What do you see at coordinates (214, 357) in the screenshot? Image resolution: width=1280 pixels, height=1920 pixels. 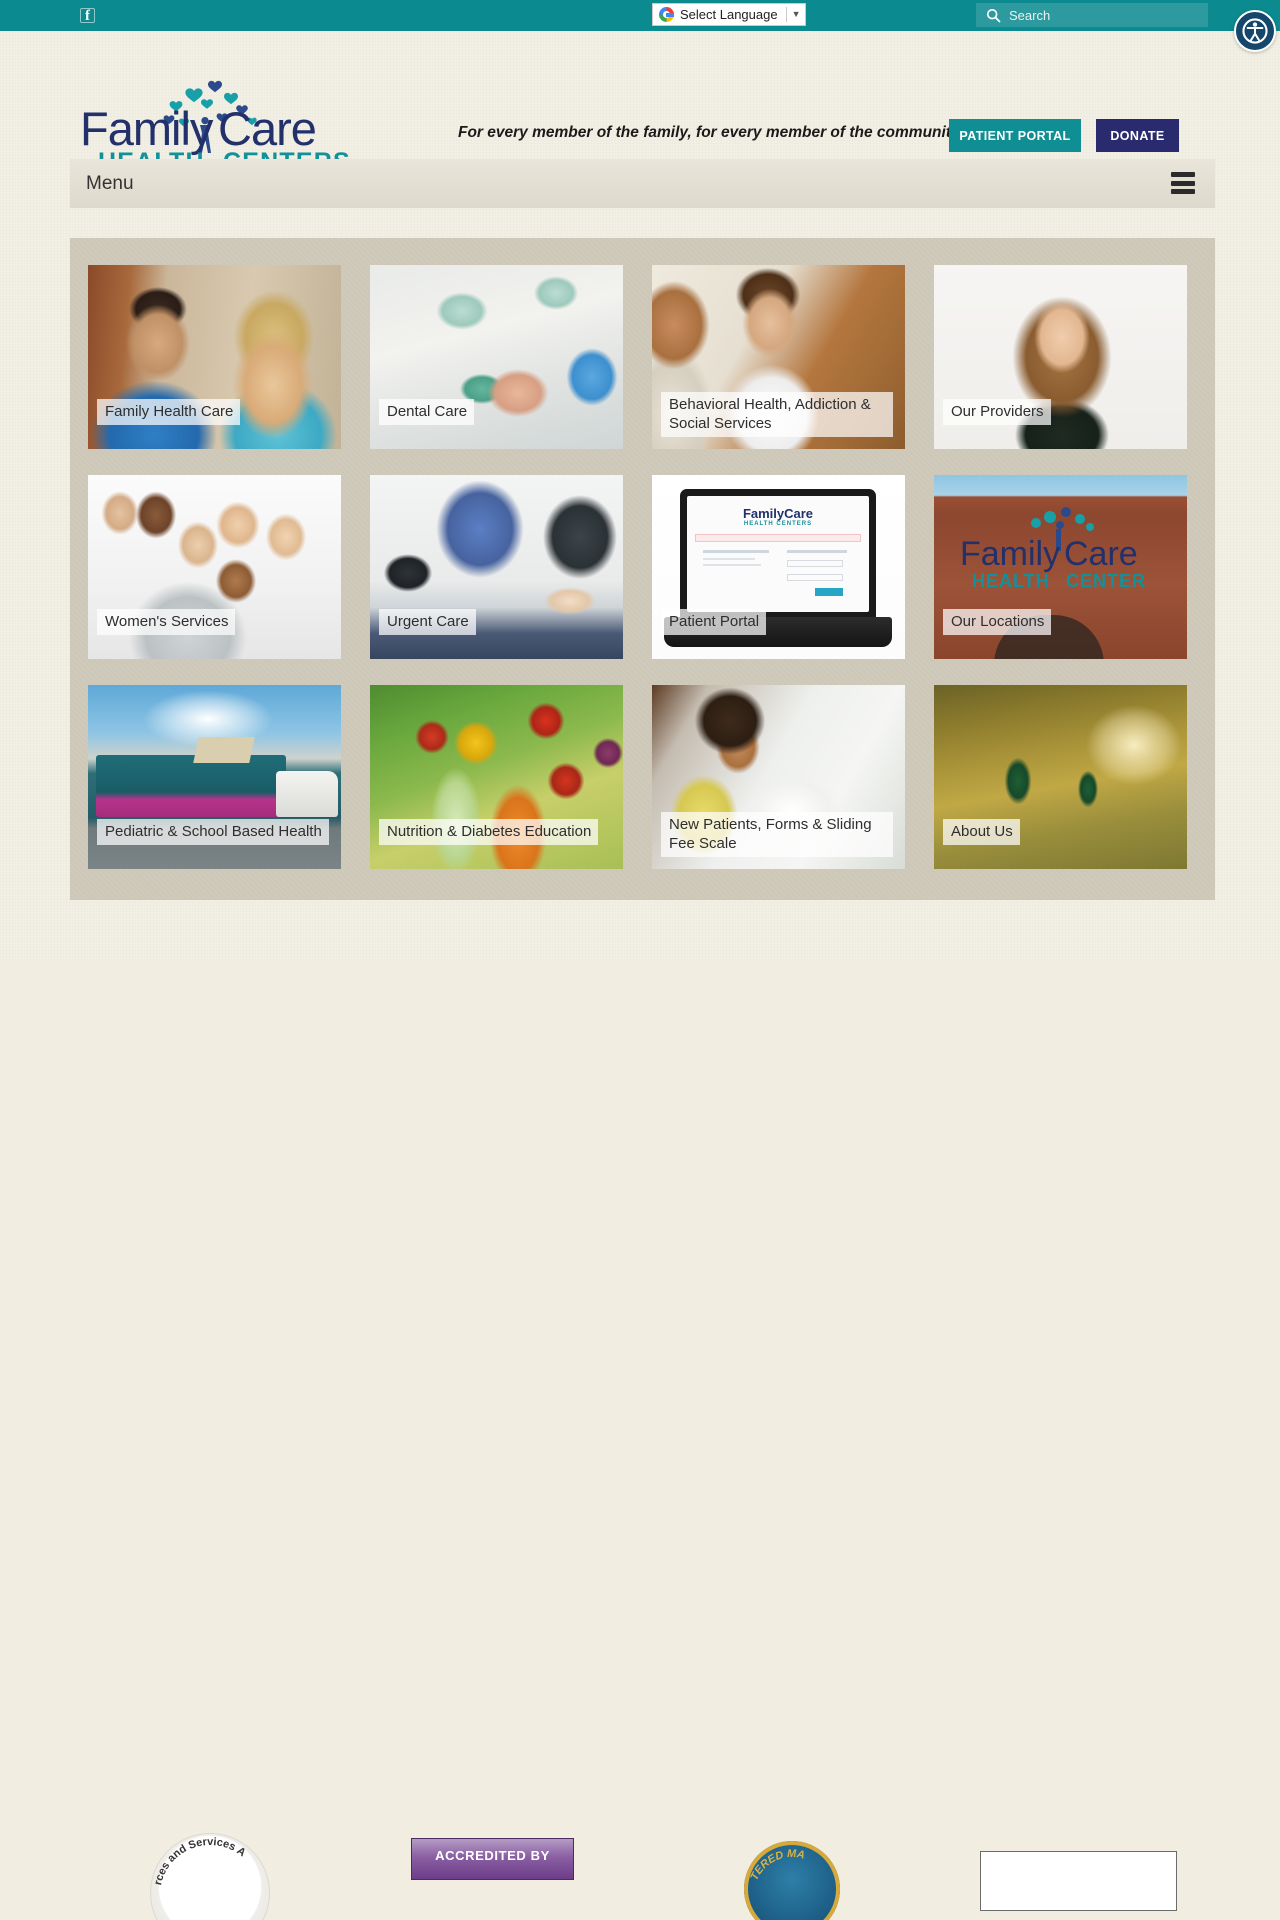 I see `service-tile: Family Health Care` at bounding box center [214, 357].